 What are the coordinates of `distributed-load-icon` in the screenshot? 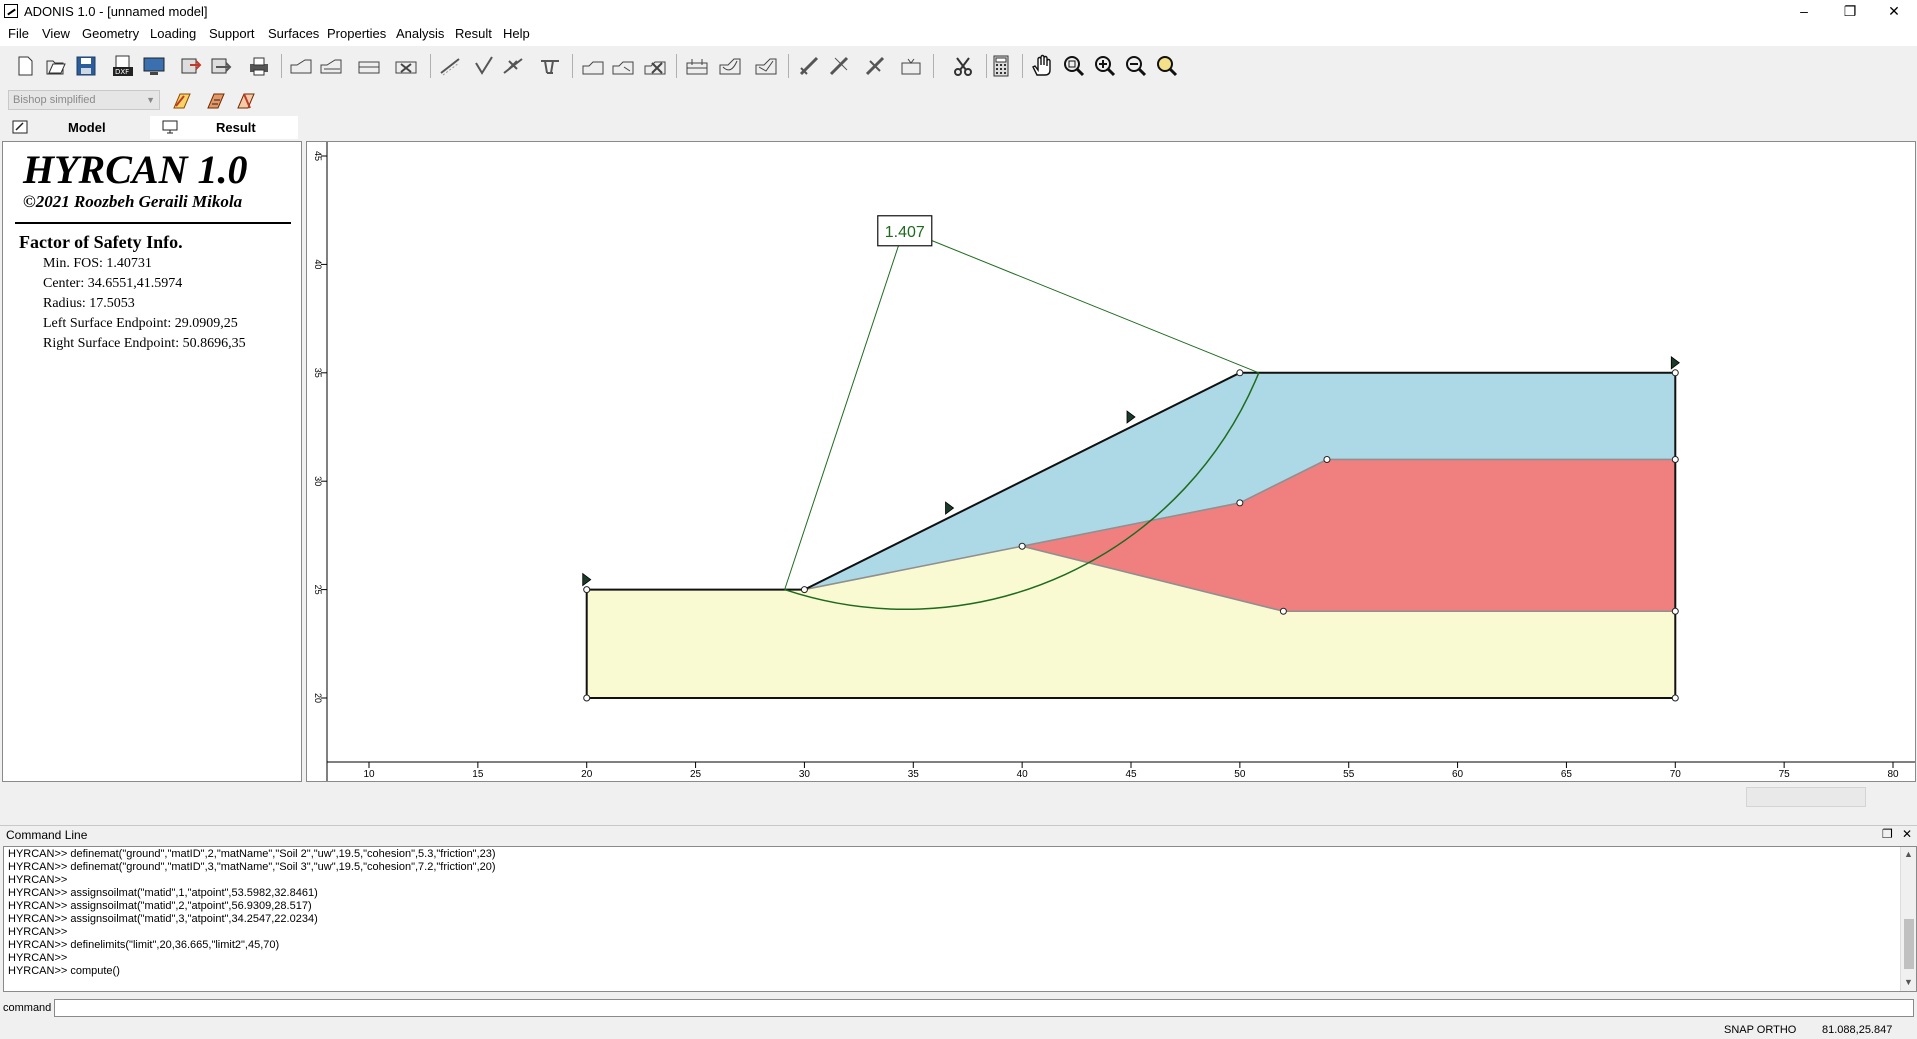 It's located at (550, 66).